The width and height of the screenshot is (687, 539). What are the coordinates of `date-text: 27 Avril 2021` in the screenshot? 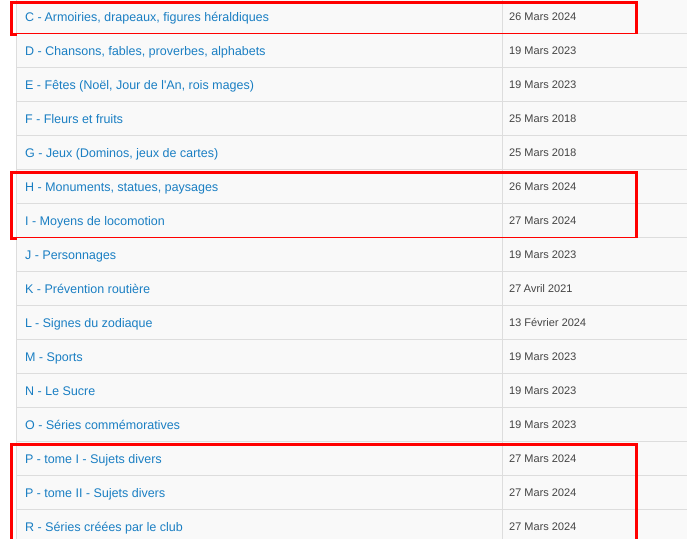 It's located at (540, 288).